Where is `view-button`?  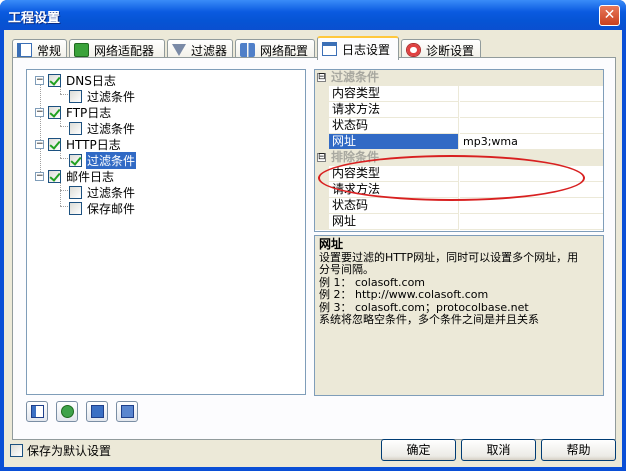
view-button is located at coordinates (37, 411).